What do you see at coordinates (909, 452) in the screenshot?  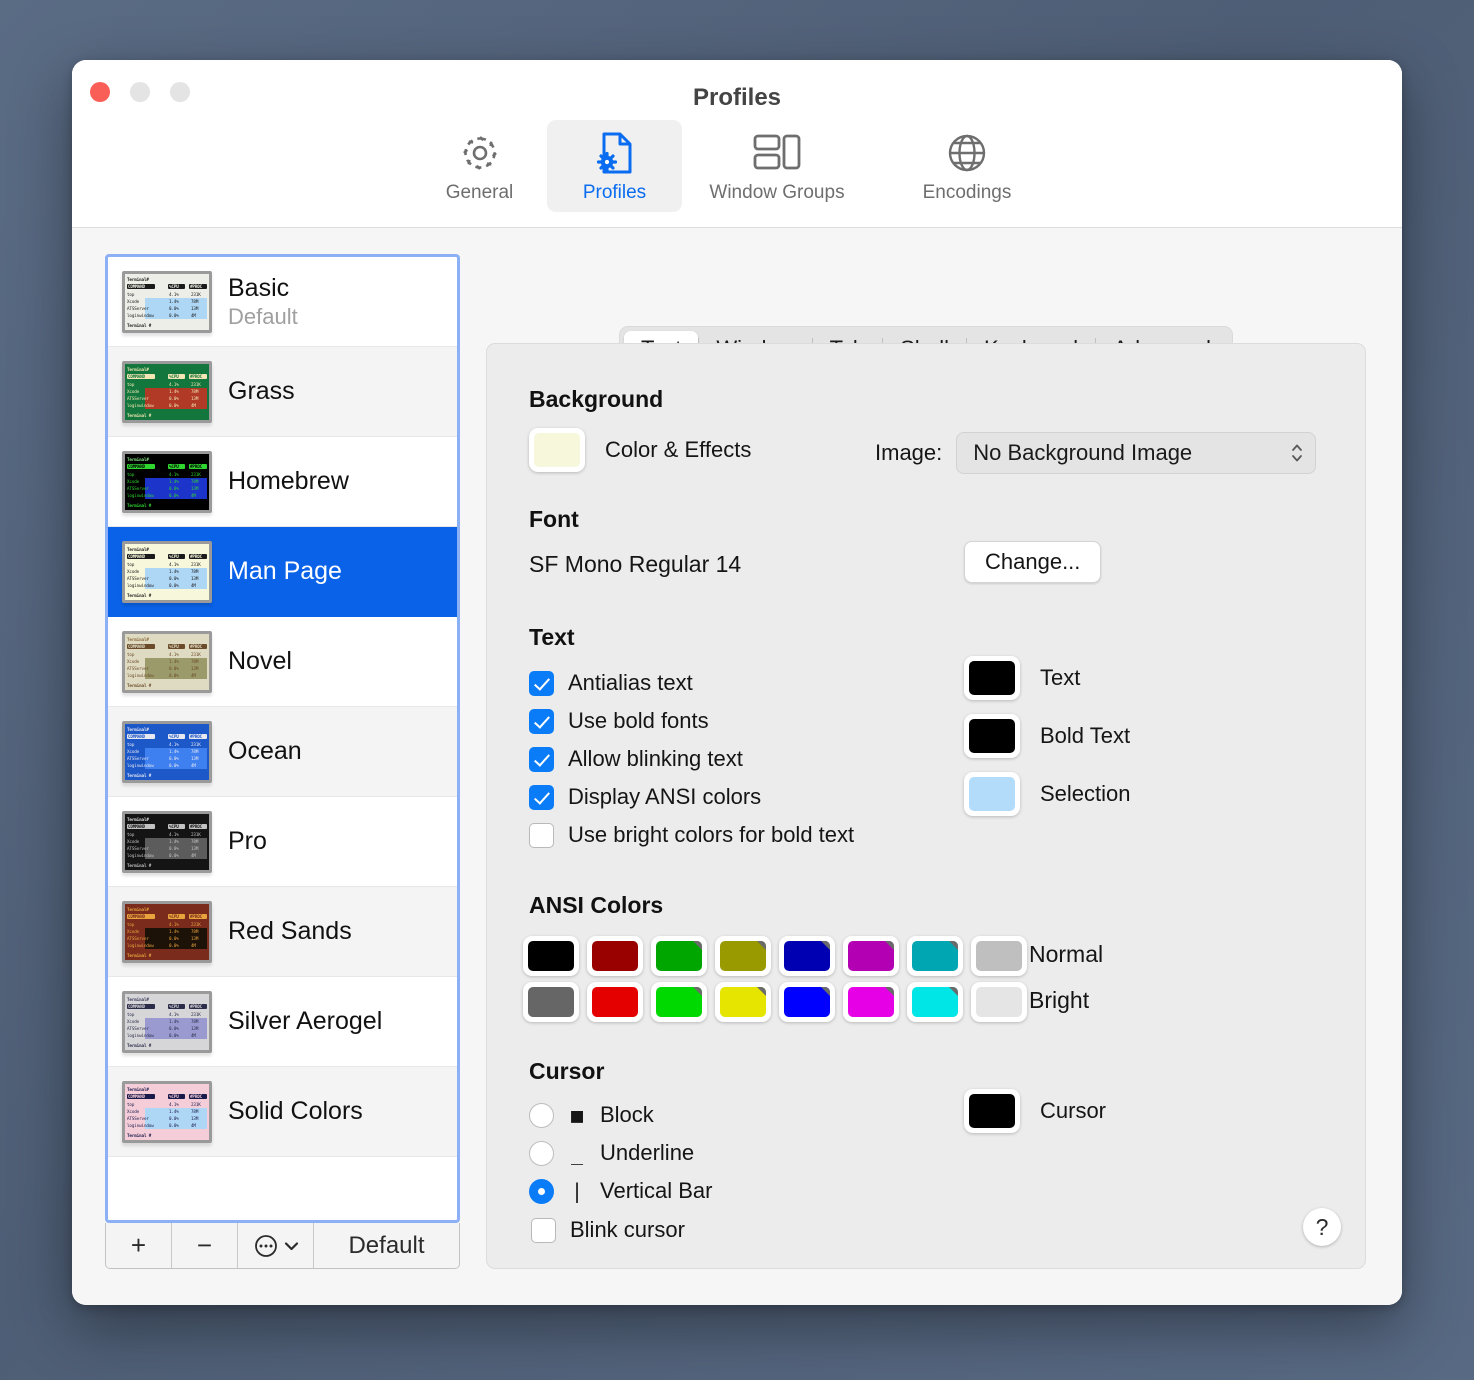 I see `background-image-label: Image:` at bounding box center [909, 452].